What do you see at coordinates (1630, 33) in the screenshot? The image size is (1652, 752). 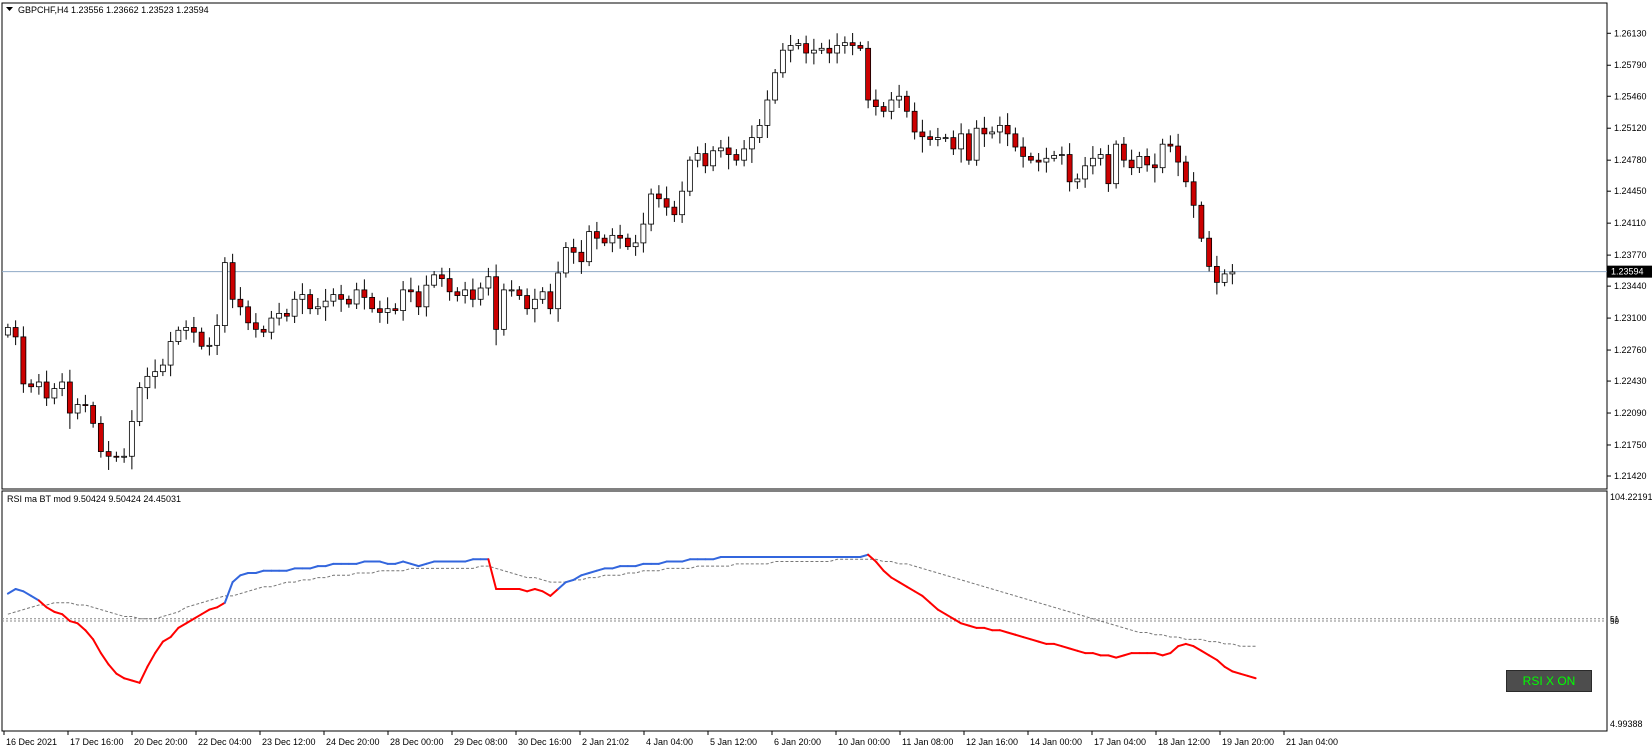 I see `price-tick-label: 1.26130` at bounding box center [1630, 33].